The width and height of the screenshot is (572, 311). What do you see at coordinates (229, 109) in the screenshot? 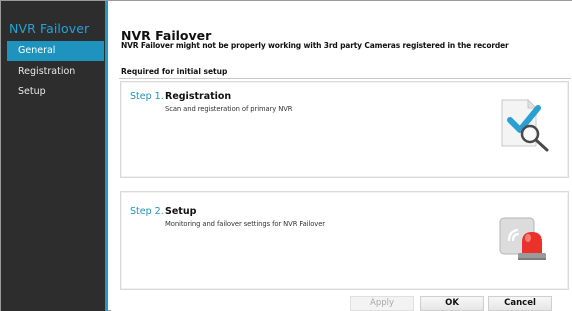
I see `step-description: Scan and registeration of primary NVR` at bounding box center [229, 109].